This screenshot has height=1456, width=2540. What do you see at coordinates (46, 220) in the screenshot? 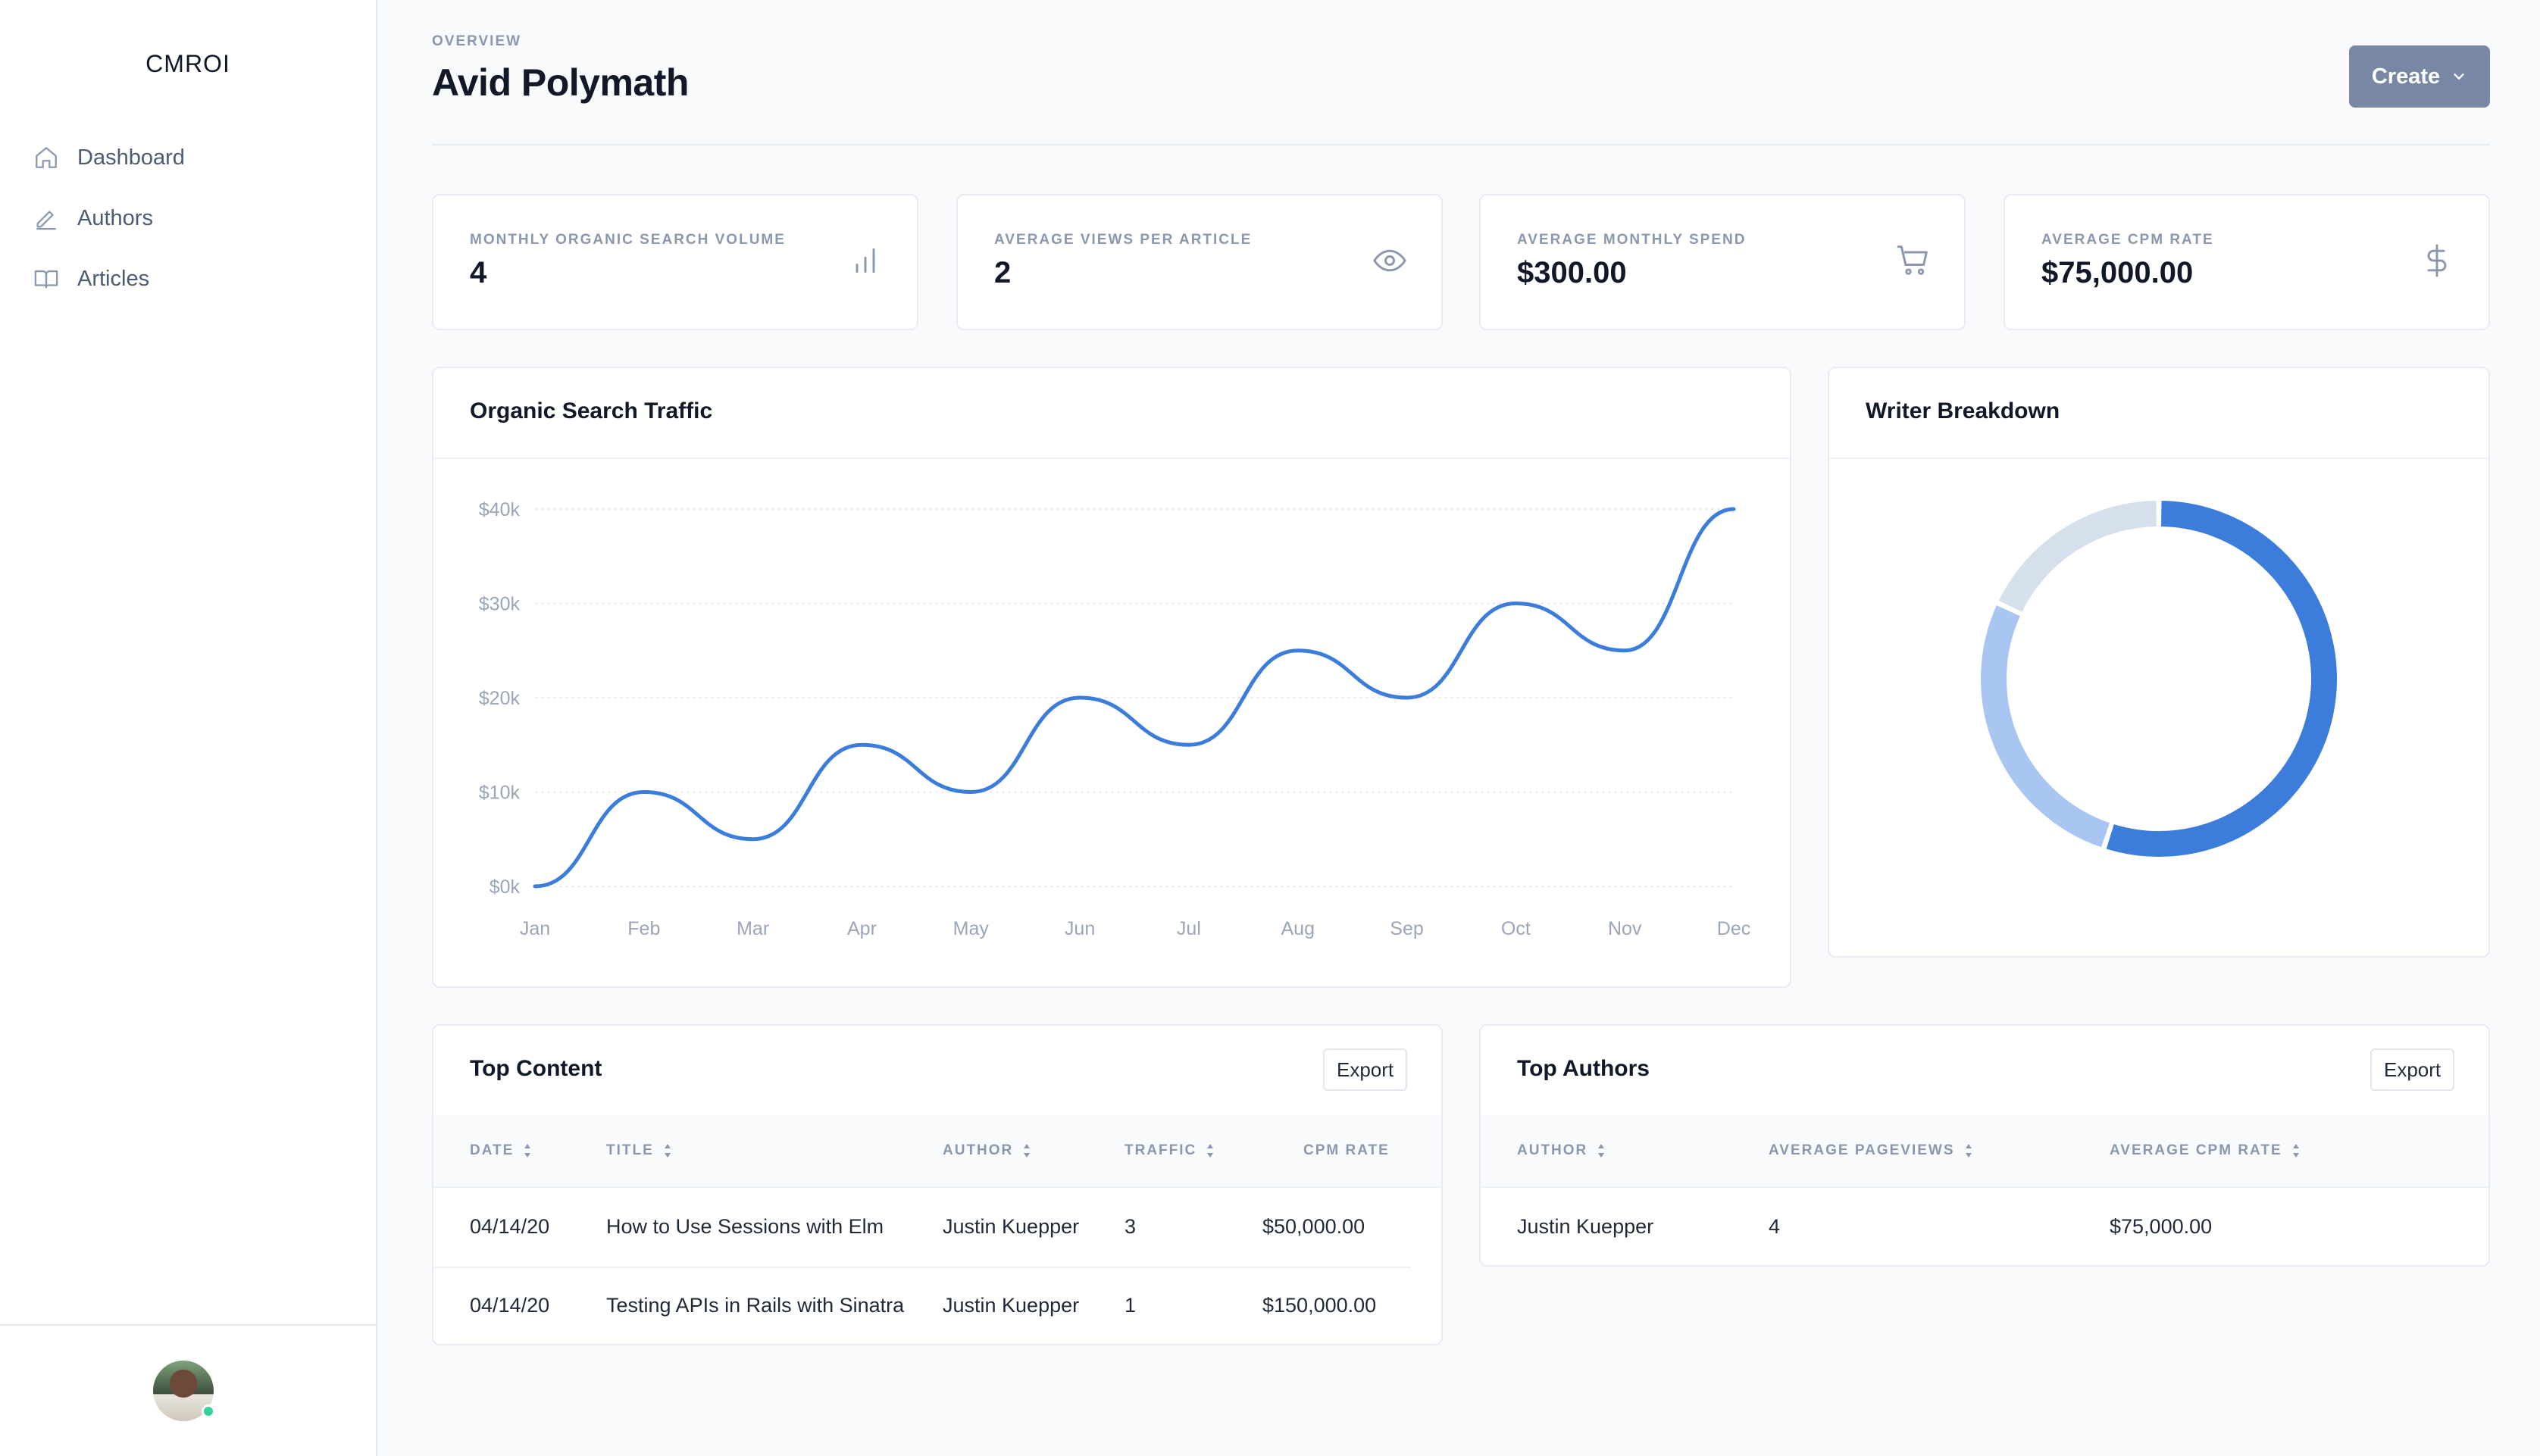
I see `pencil-icon` at bounding box center [46, 220].